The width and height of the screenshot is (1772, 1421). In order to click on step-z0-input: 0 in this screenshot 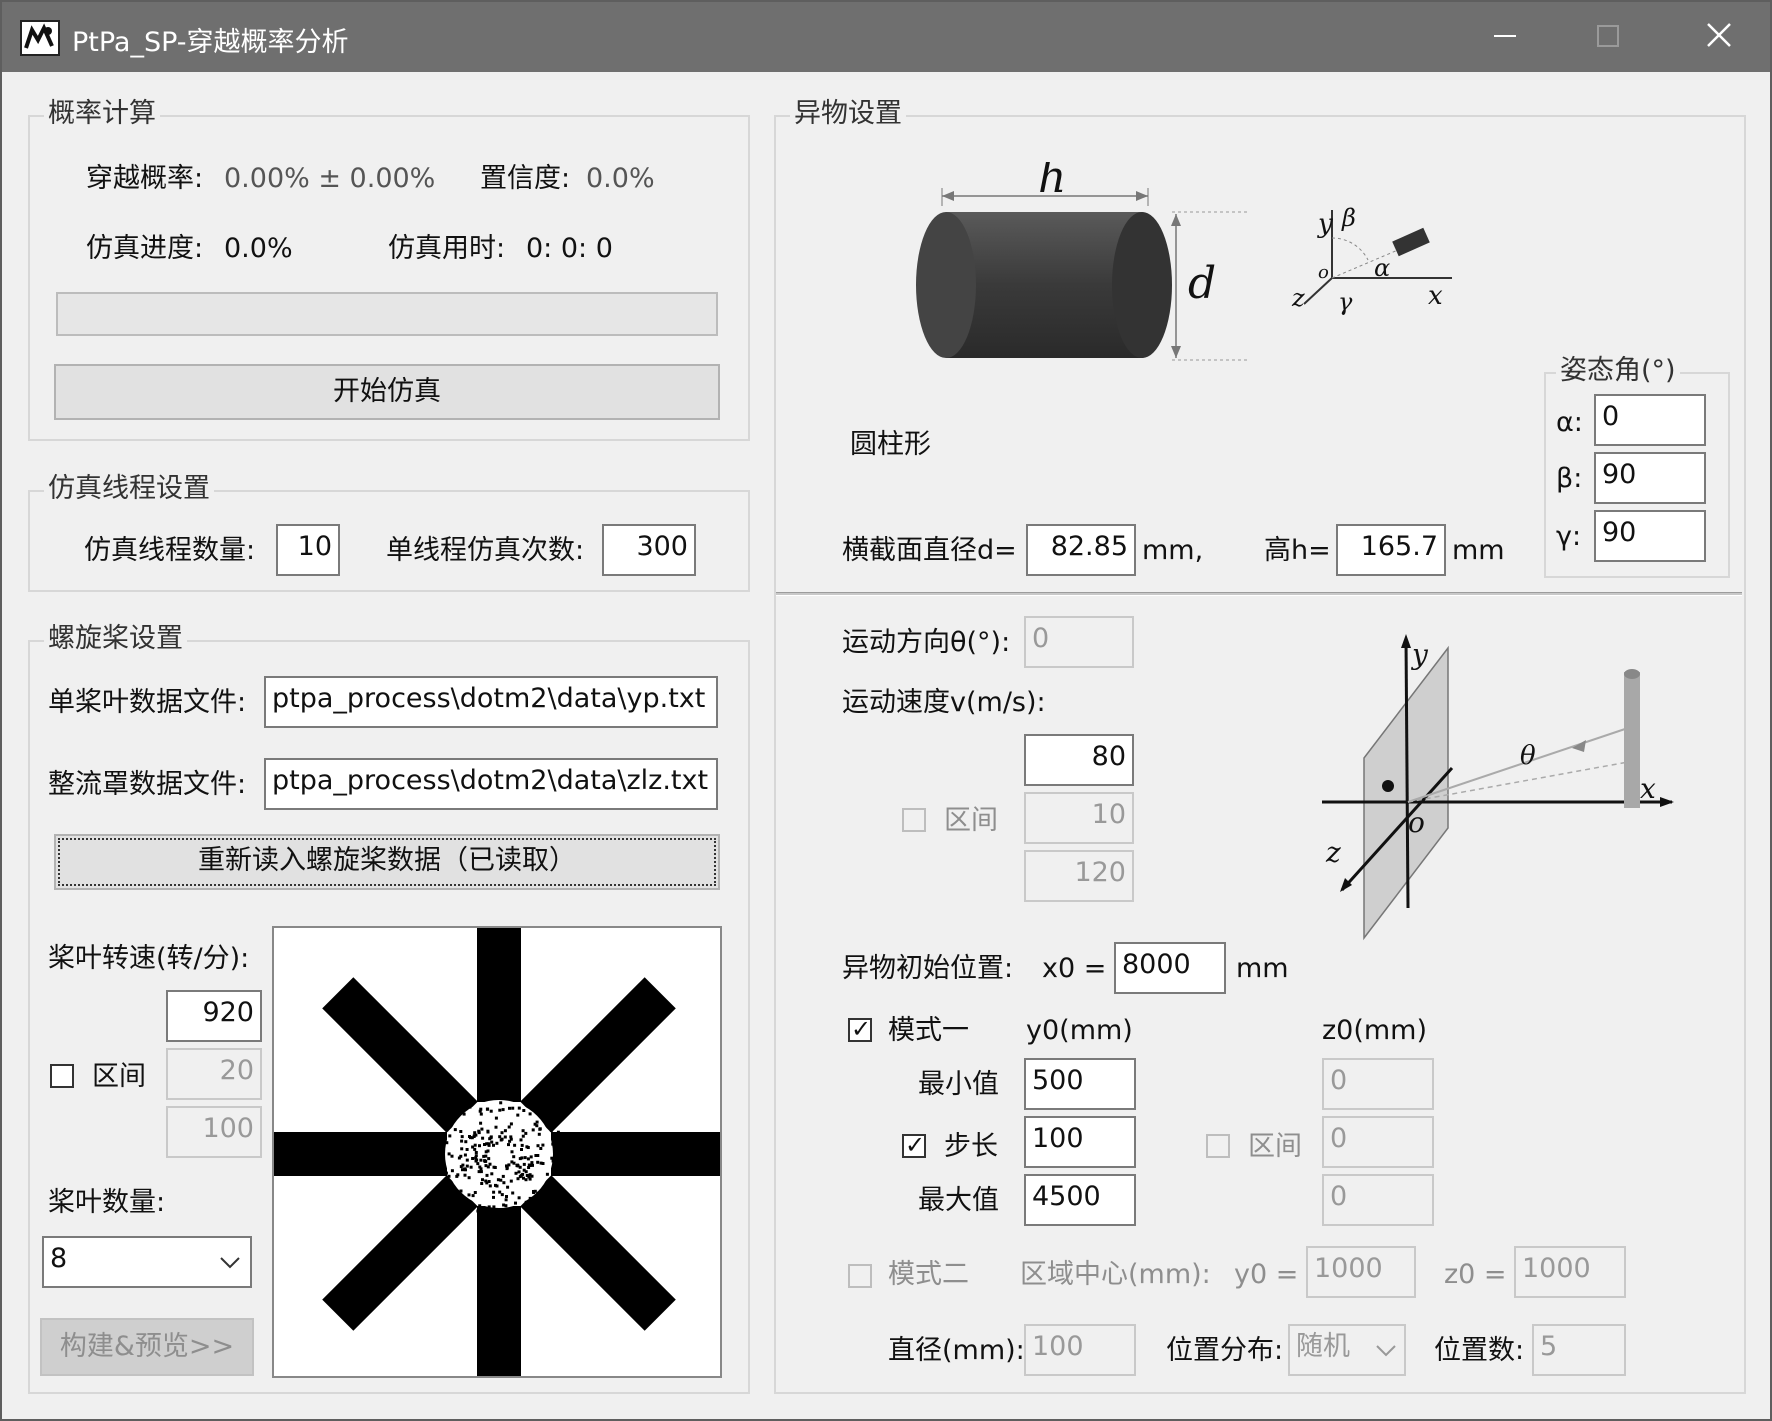, I will do `click(1378, 1142)`.